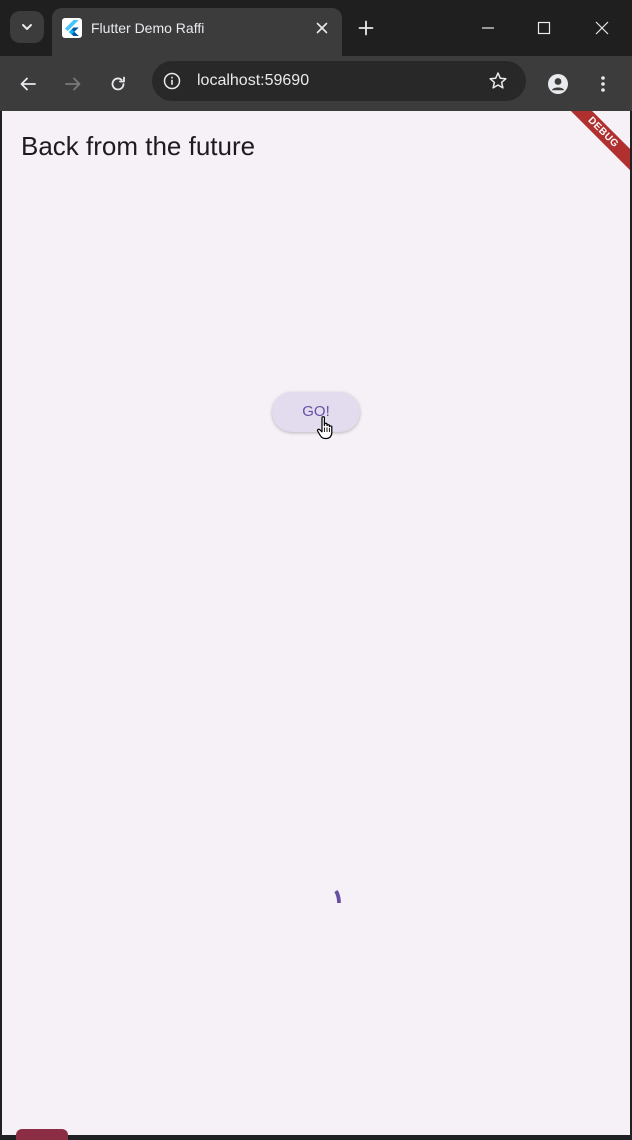 The image size is (632, 1140). I want to click on kebab-menu-icon, so click(603, 84).